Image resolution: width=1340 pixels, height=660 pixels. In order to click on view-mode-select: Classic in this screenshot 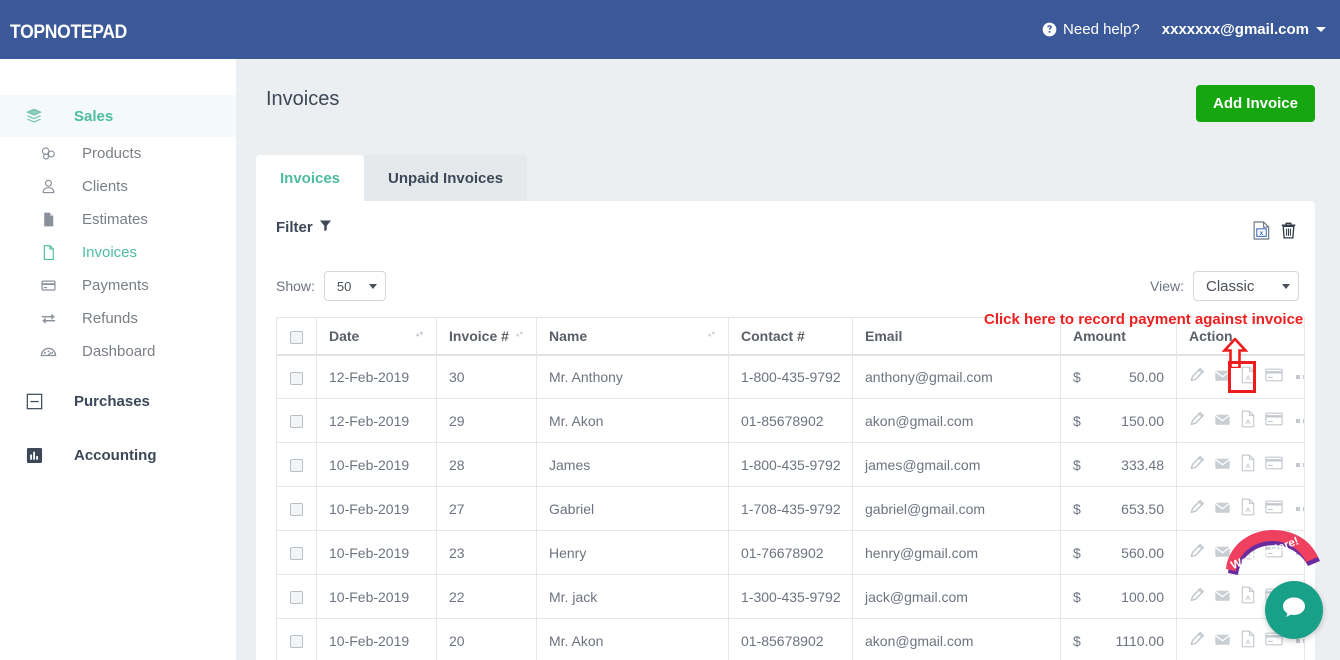, I will do `click(1246, 286)`.